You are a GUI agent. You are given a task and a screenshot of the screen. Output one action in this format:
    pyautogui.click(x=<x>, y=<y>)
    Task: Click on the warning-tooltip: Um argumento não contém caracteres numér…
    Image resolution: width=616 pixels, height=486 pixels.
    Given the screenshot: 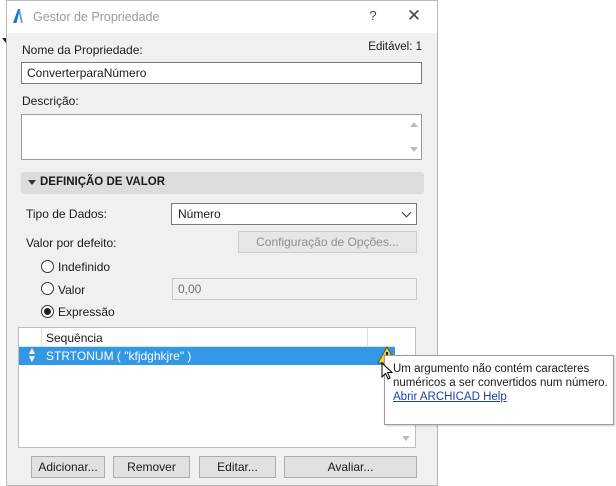 What is the action you would take?
    pyautogui.click(x=499, y=390)
    